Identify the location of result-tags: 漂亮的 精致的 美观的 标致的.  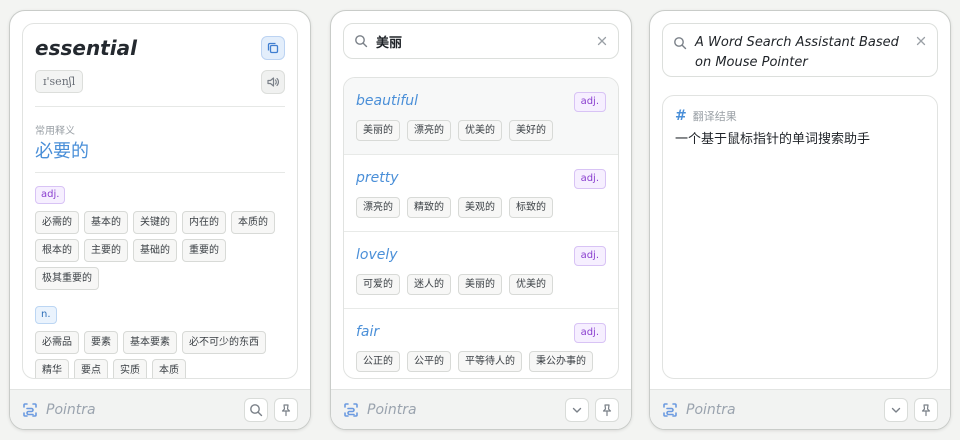
(454, 207).